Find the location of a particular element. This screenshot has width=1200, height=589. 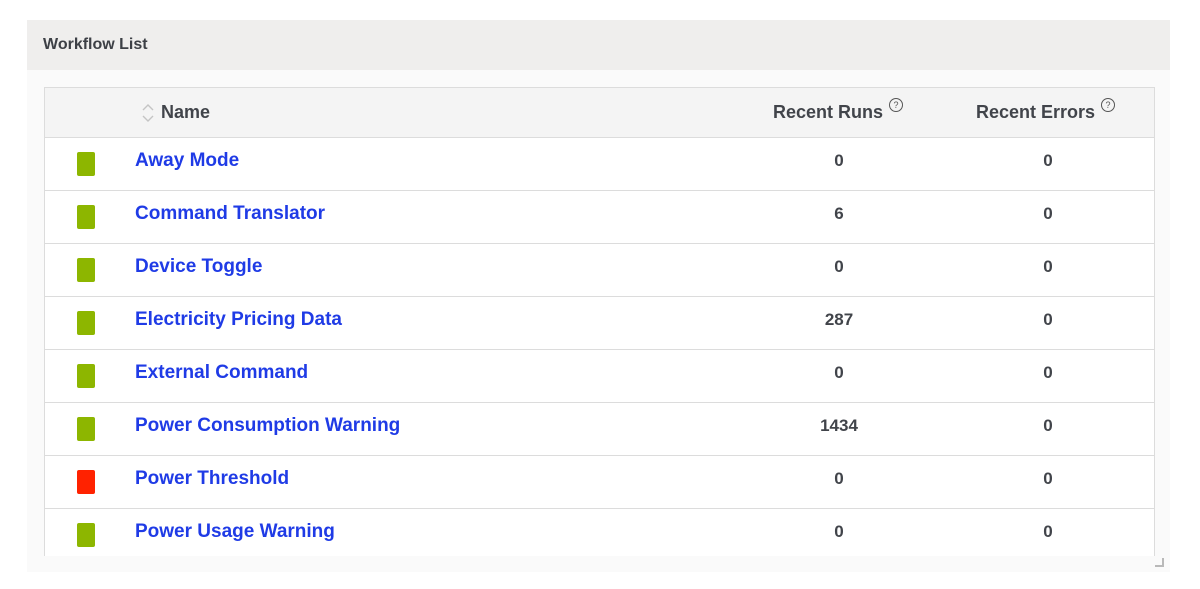

panel-header: Workflow List is located at coordinates (598, 45).